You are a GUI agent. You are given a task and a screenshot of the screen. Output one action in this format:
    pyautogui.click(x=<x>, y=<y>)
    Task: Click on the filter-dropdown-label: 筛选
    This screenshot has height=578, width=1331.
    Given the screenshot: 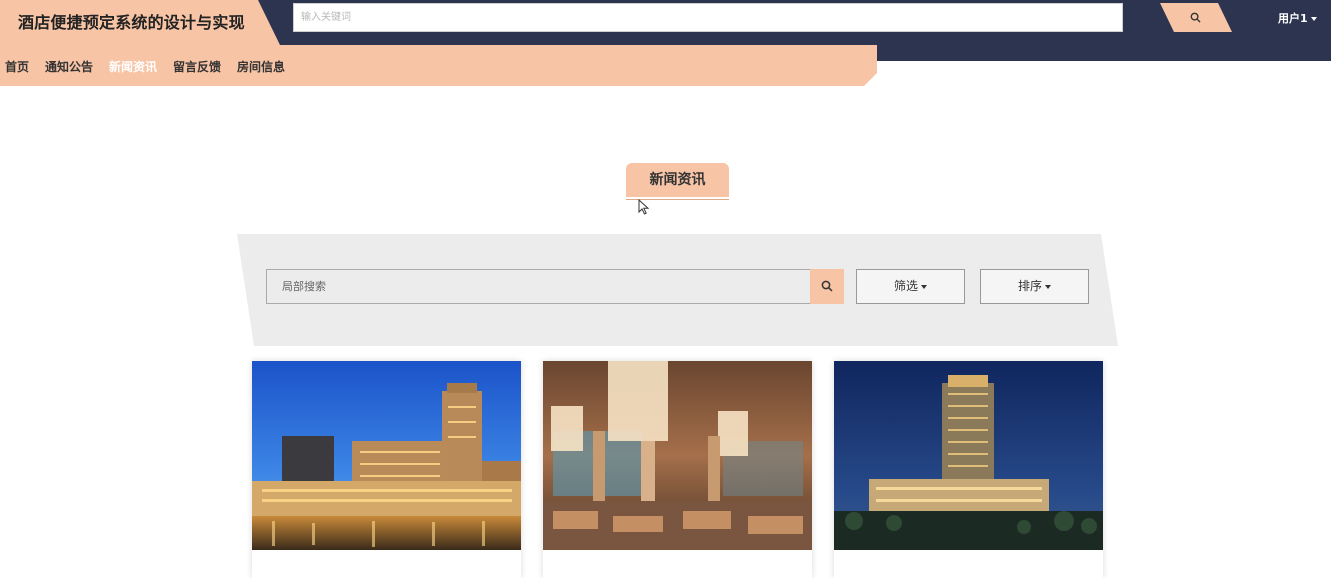 What is the action you would take?
    pyautogui.click(x=905, y=286)
    